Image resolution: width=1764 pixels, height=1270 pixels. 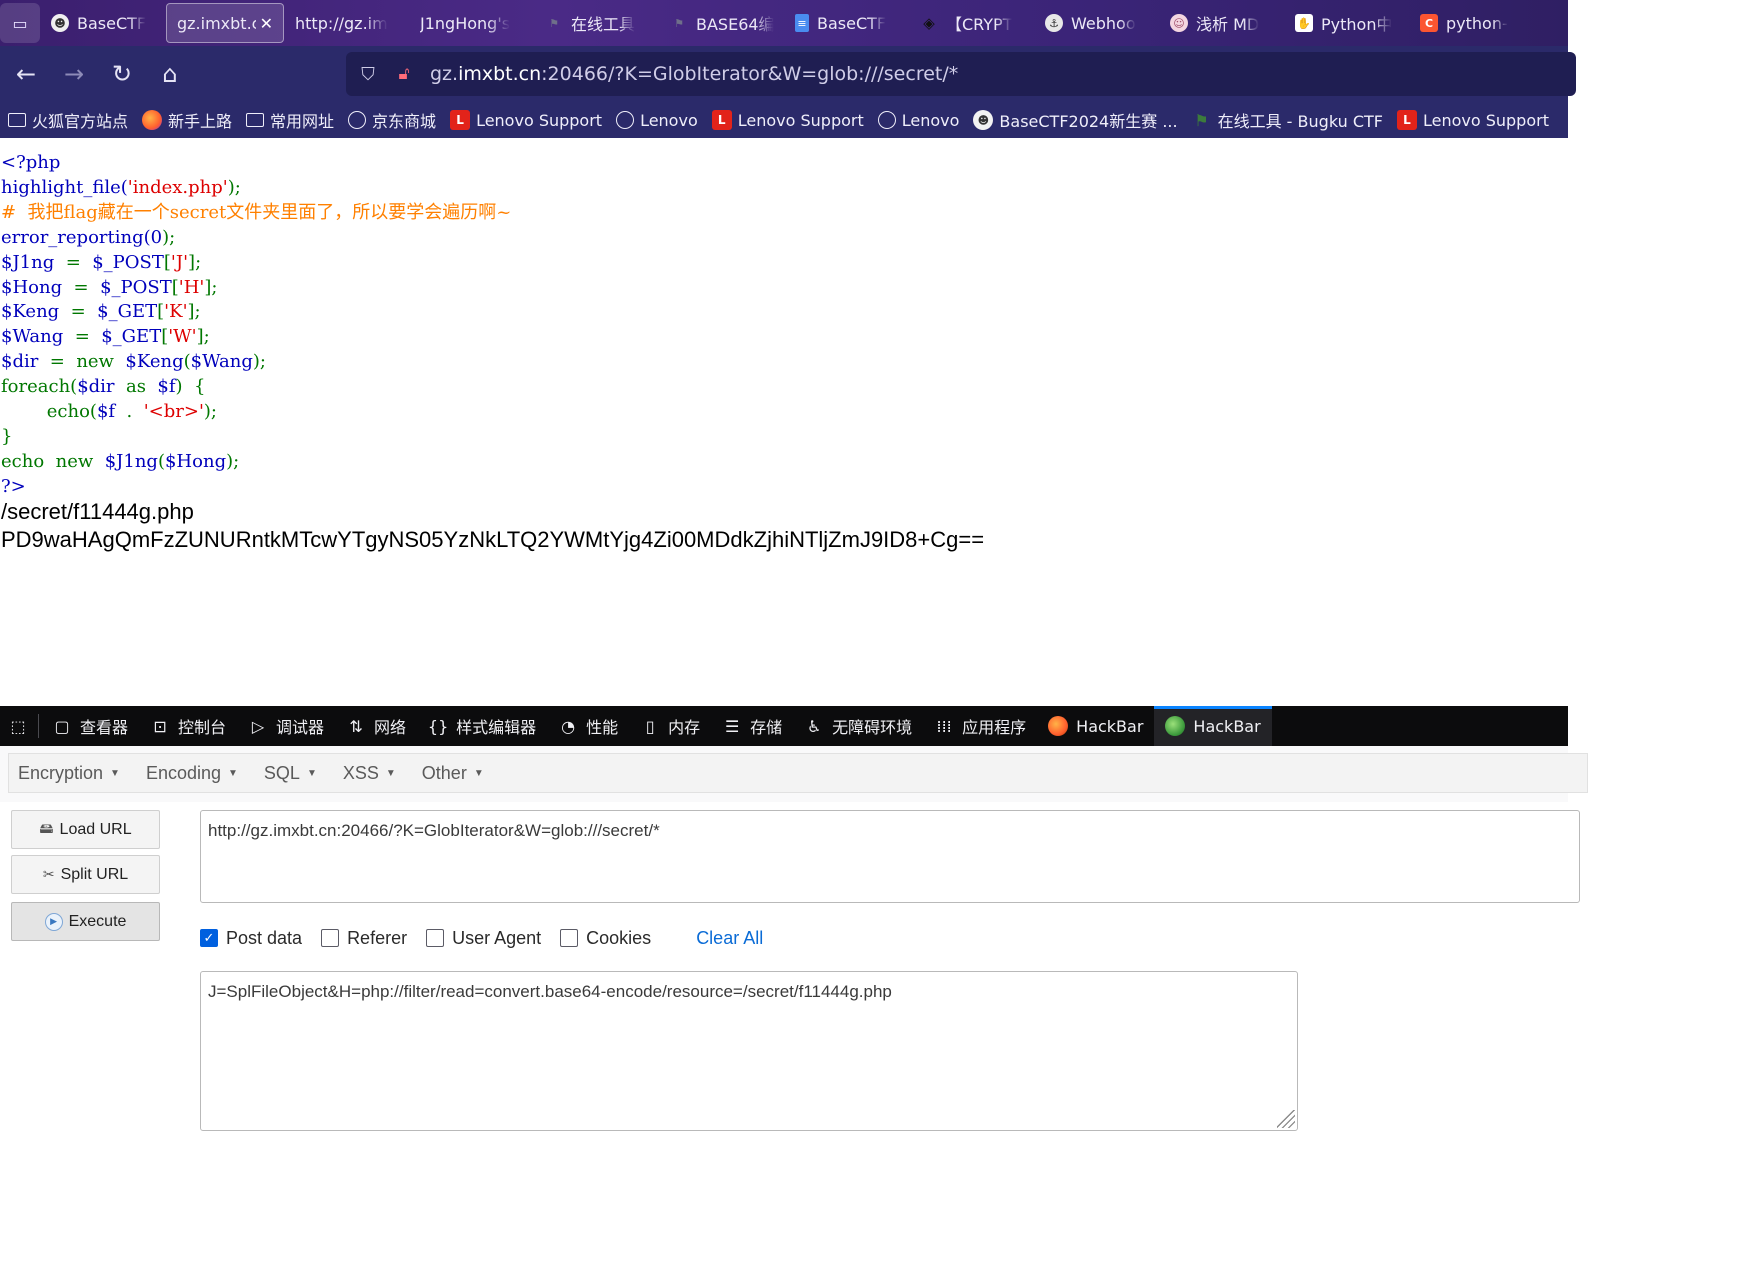 I want to click on bookmark-item: 京东商城, so click(x=392, y=120).